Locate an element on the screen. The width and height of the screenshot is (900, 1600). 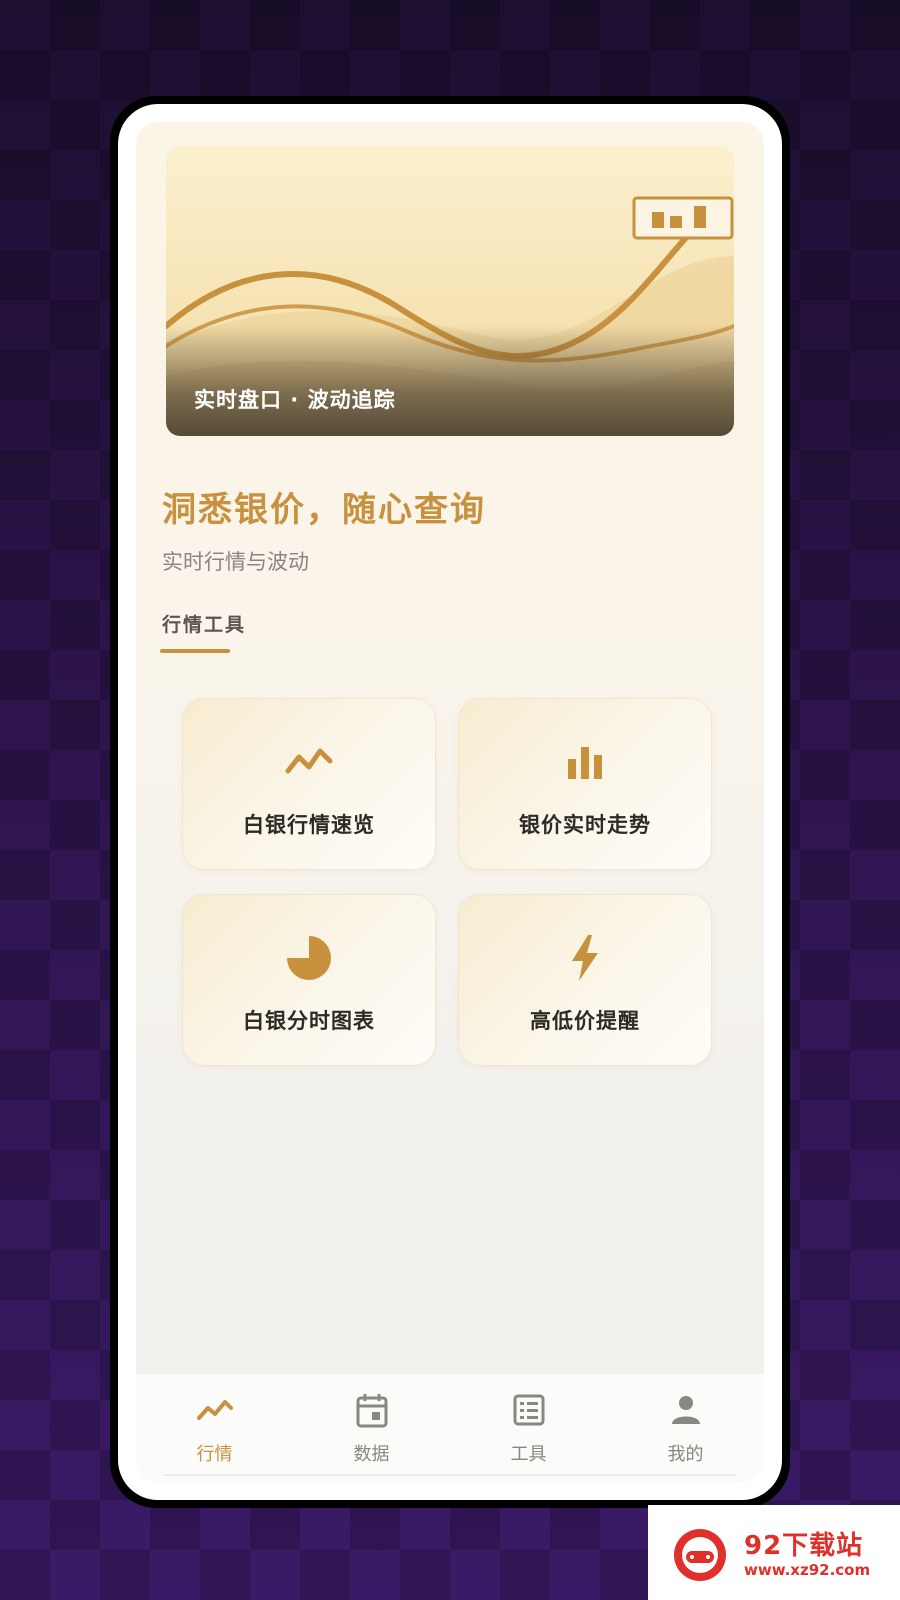
tab-bar-divider is located at coordinates (450, 1475).